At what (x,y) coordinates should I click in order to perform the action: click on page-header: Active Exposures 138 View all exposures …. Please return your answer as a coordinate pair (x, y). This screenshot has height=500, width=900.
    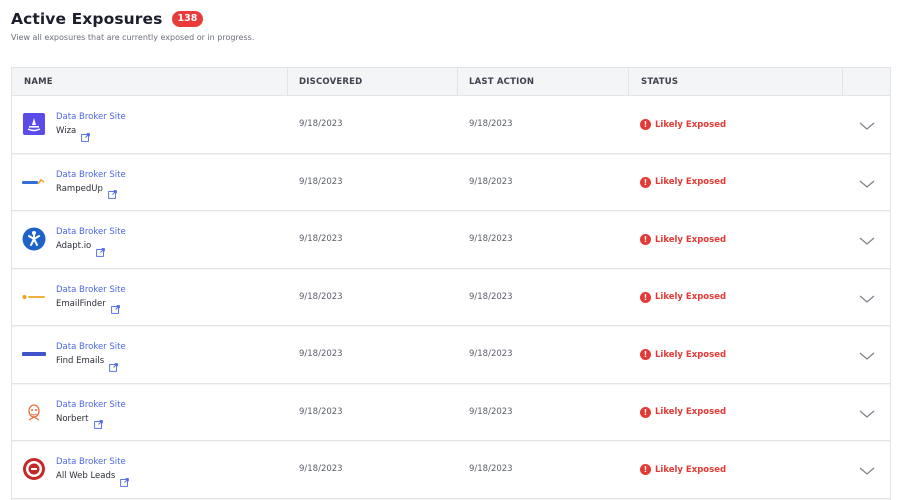
    Looking at the image, I should click on (132, 26).